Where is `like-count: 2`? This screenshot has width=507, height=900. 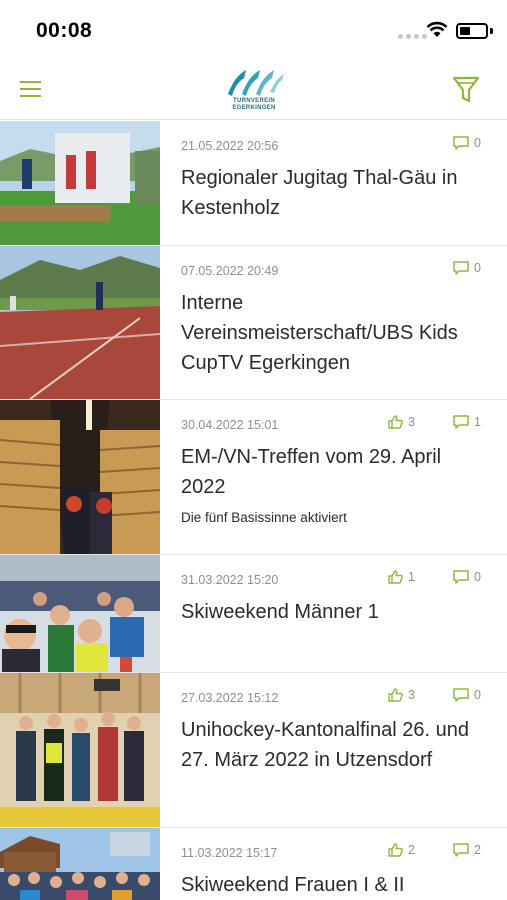
like-count: 2 is located at coordinates (401, 850).